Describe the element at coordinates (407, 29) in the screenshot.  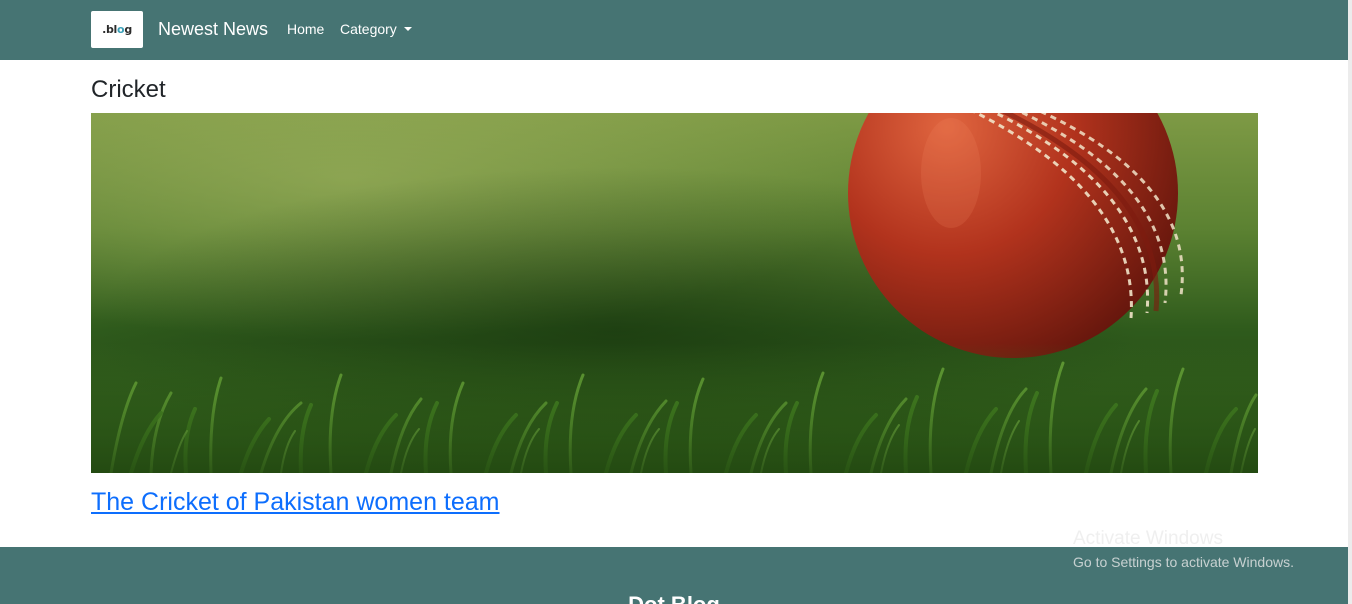
I see `caret-down-icon` at that location.